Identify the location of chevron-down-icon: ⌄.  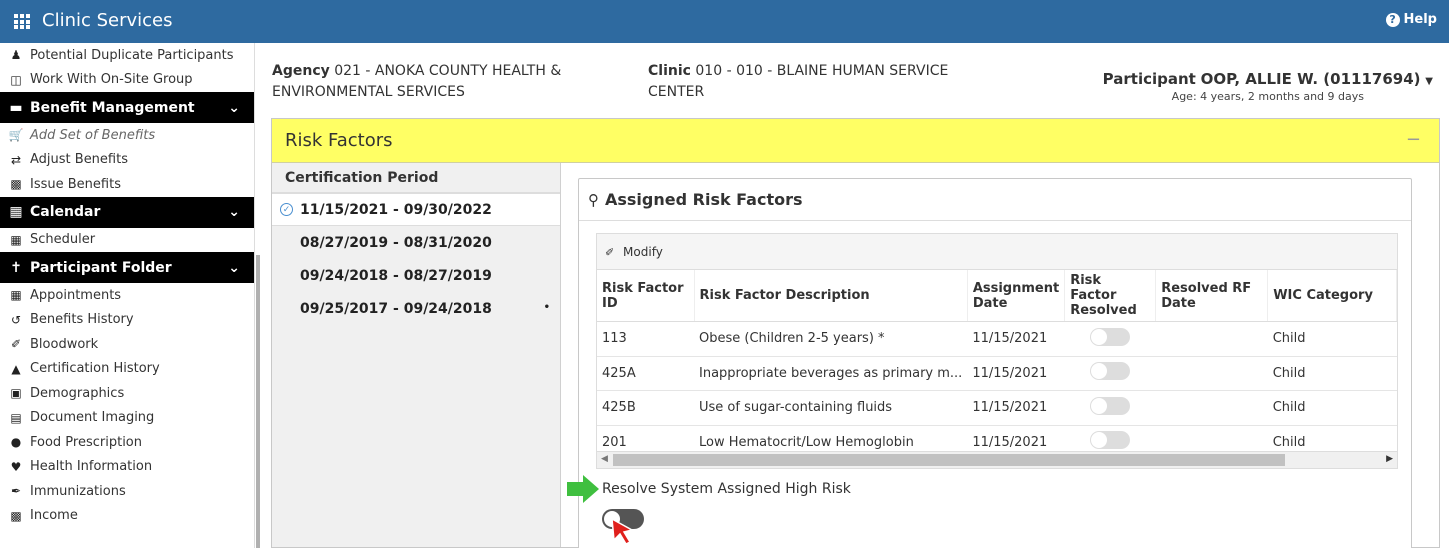
(234, 212).